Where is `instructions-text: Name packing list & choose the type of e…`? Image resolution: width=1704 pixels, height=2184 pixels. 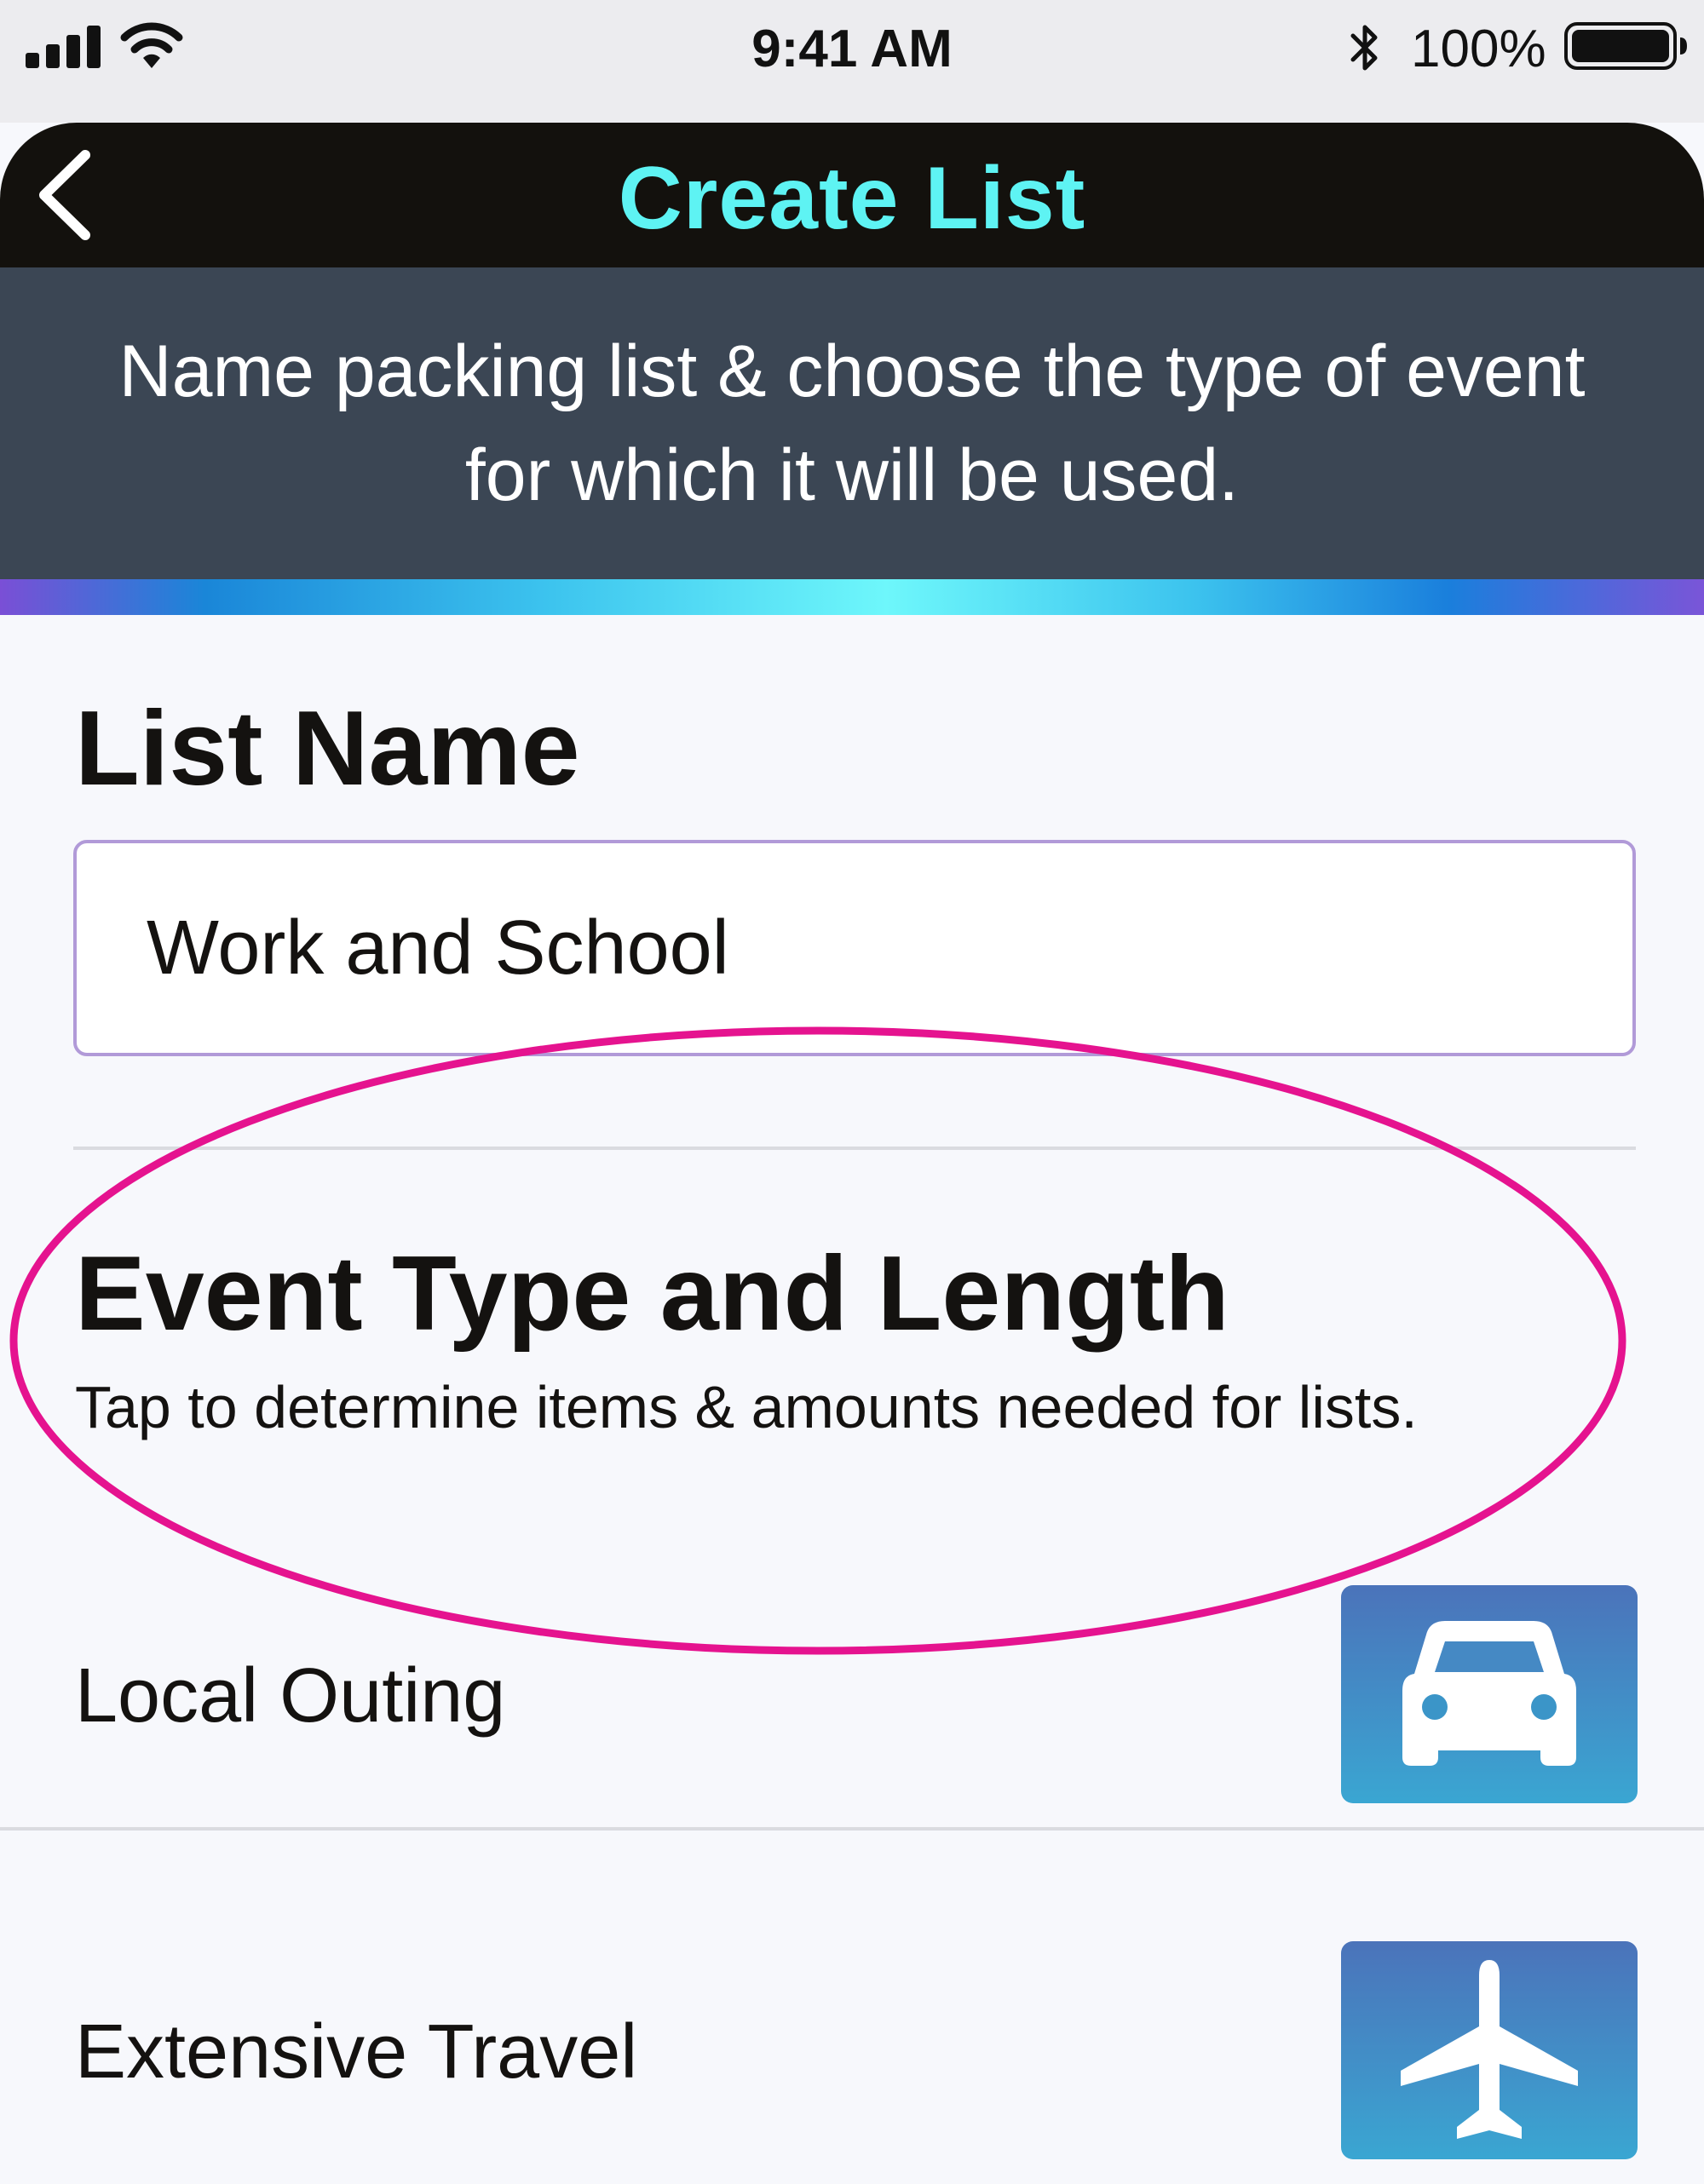
instructions-text: Name packing list & choose the type of e… is located at coordinates (852, 423).